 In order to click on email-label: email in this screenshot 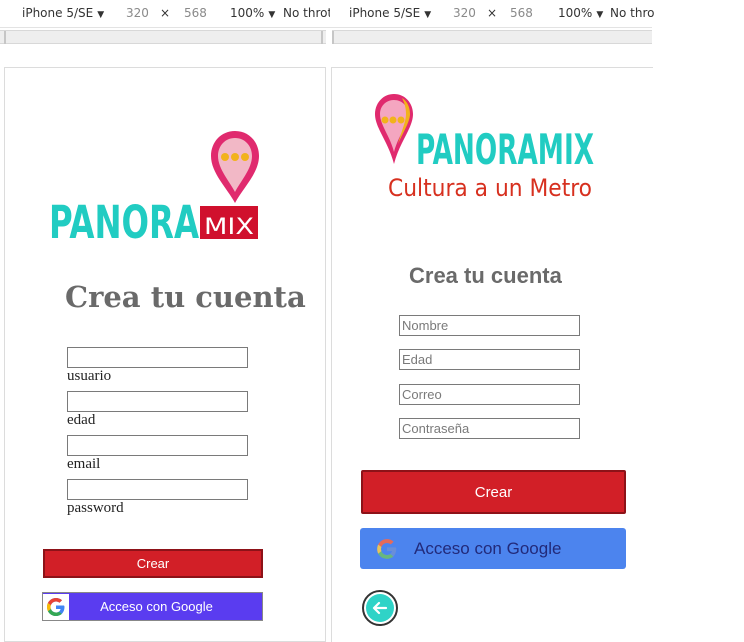, I will do `click(84, 464)`.